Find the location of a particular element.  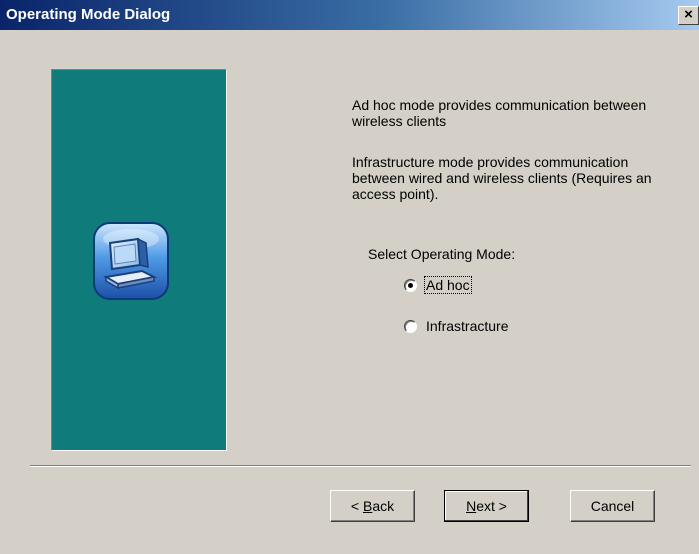

next-button: Next > is located at coordinates (486, 506).